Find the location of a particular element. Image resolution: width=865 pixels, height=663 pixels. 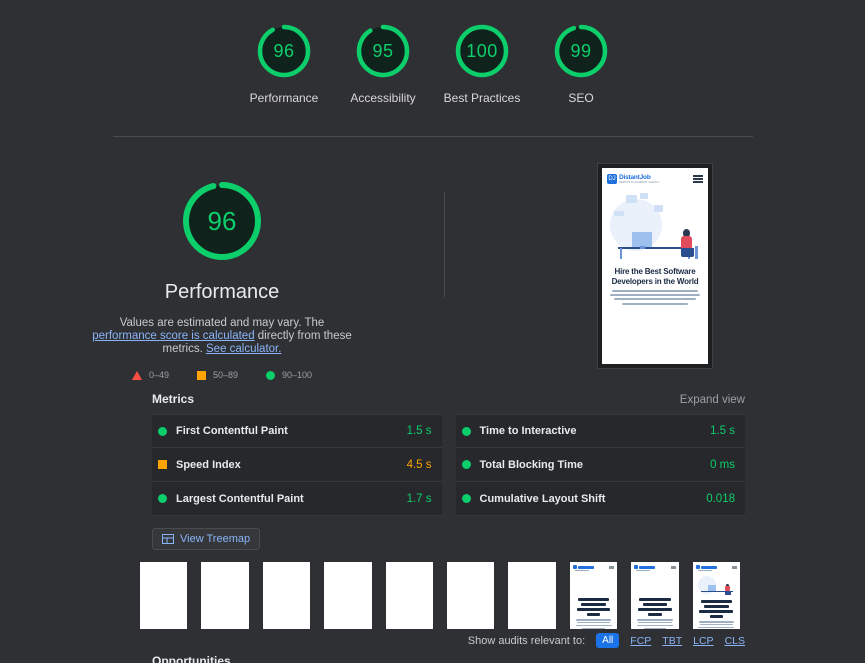

frame-headline is located at coordinates (654, 607).